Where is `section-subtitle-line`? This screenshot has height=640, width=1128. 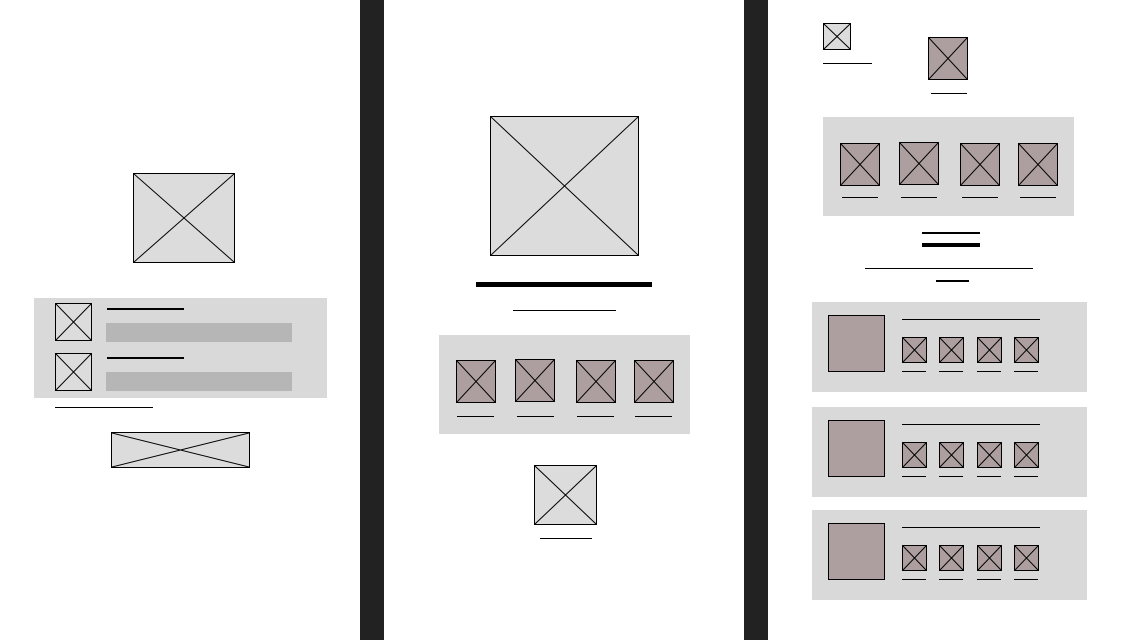 section-subtitle-line is located at coordinates (949, 268).